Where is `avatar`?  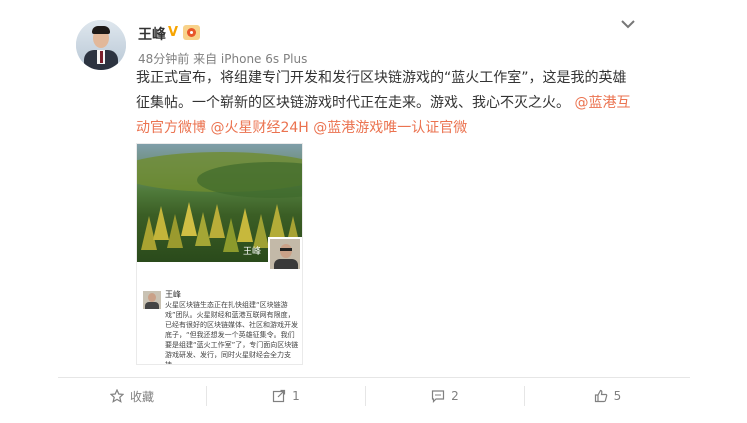
avatar is located at coordinates (101, 45).